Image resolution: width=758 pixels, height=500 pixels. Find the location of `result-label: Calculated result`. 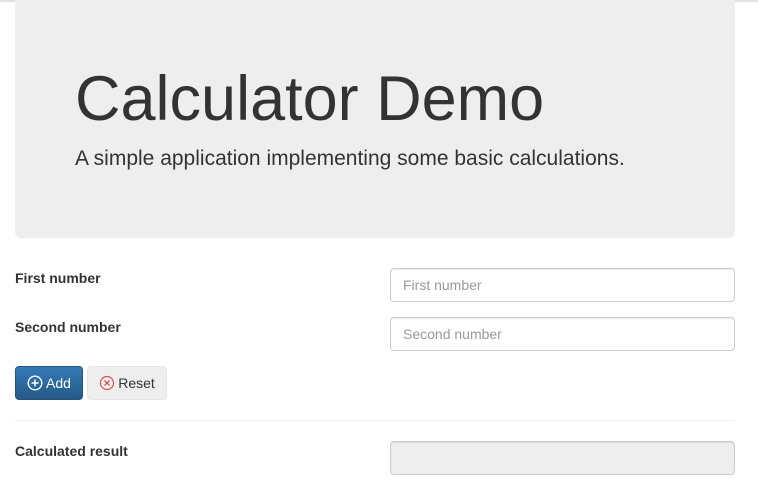

result-label: Calculated result is located at coordinates (71, 451).